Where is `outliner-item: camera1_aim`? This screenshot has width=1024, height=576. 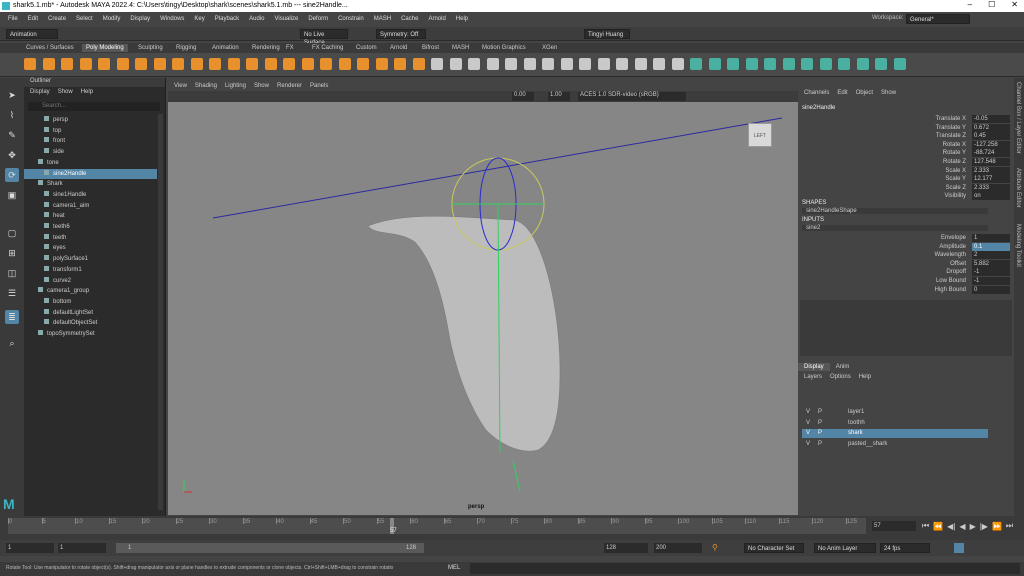 outliner-item: camera1_aim is located at coordinates (90, 206).